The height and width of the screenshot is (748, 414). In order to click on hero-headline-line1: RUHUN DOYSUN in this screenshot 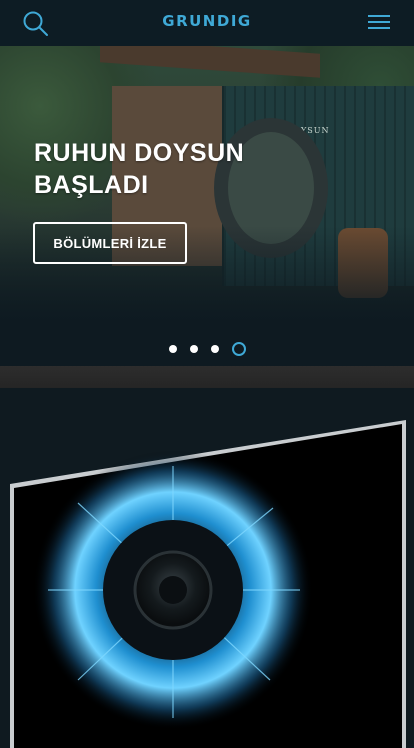, I will do `click(139, 153)`.